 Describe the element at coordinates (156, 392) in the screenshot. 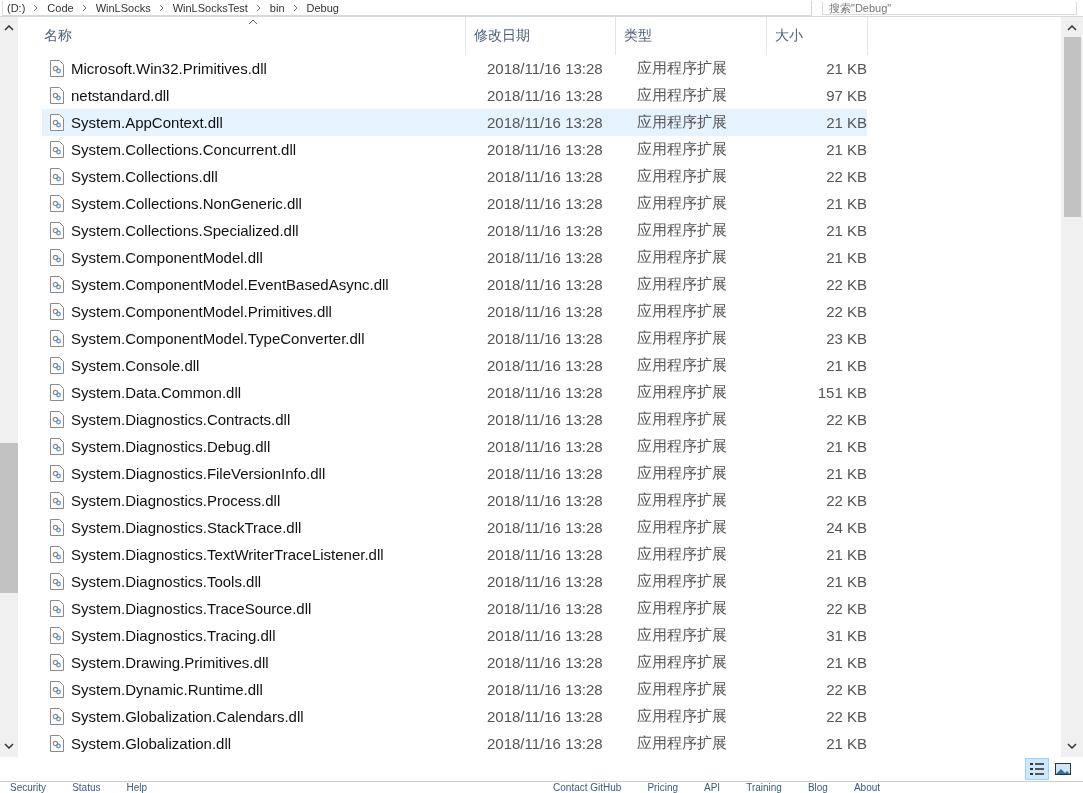

I see `file-name: System.Data.Common.dll` at that location.